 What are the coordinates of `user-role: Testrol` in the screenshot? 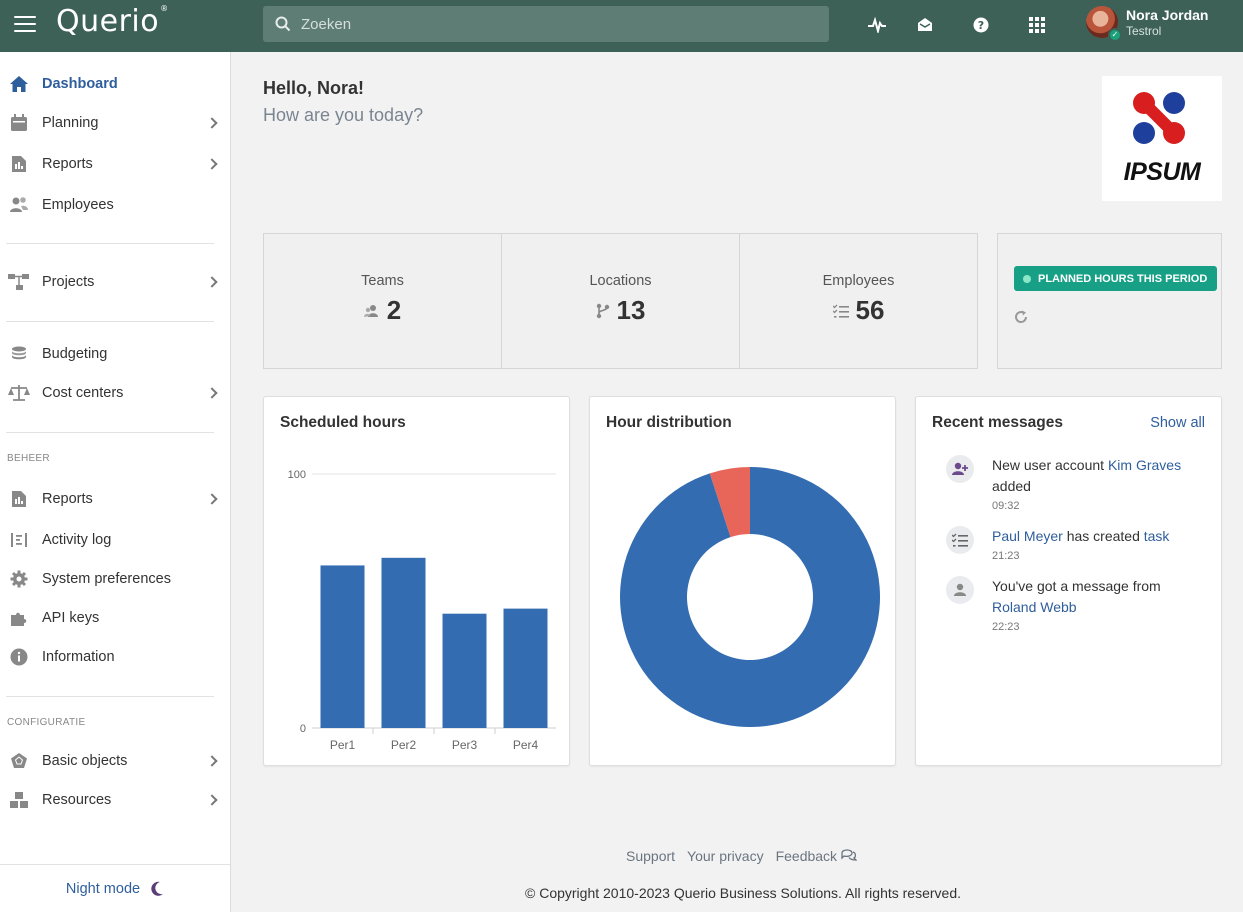 It's located at (1144, 30).